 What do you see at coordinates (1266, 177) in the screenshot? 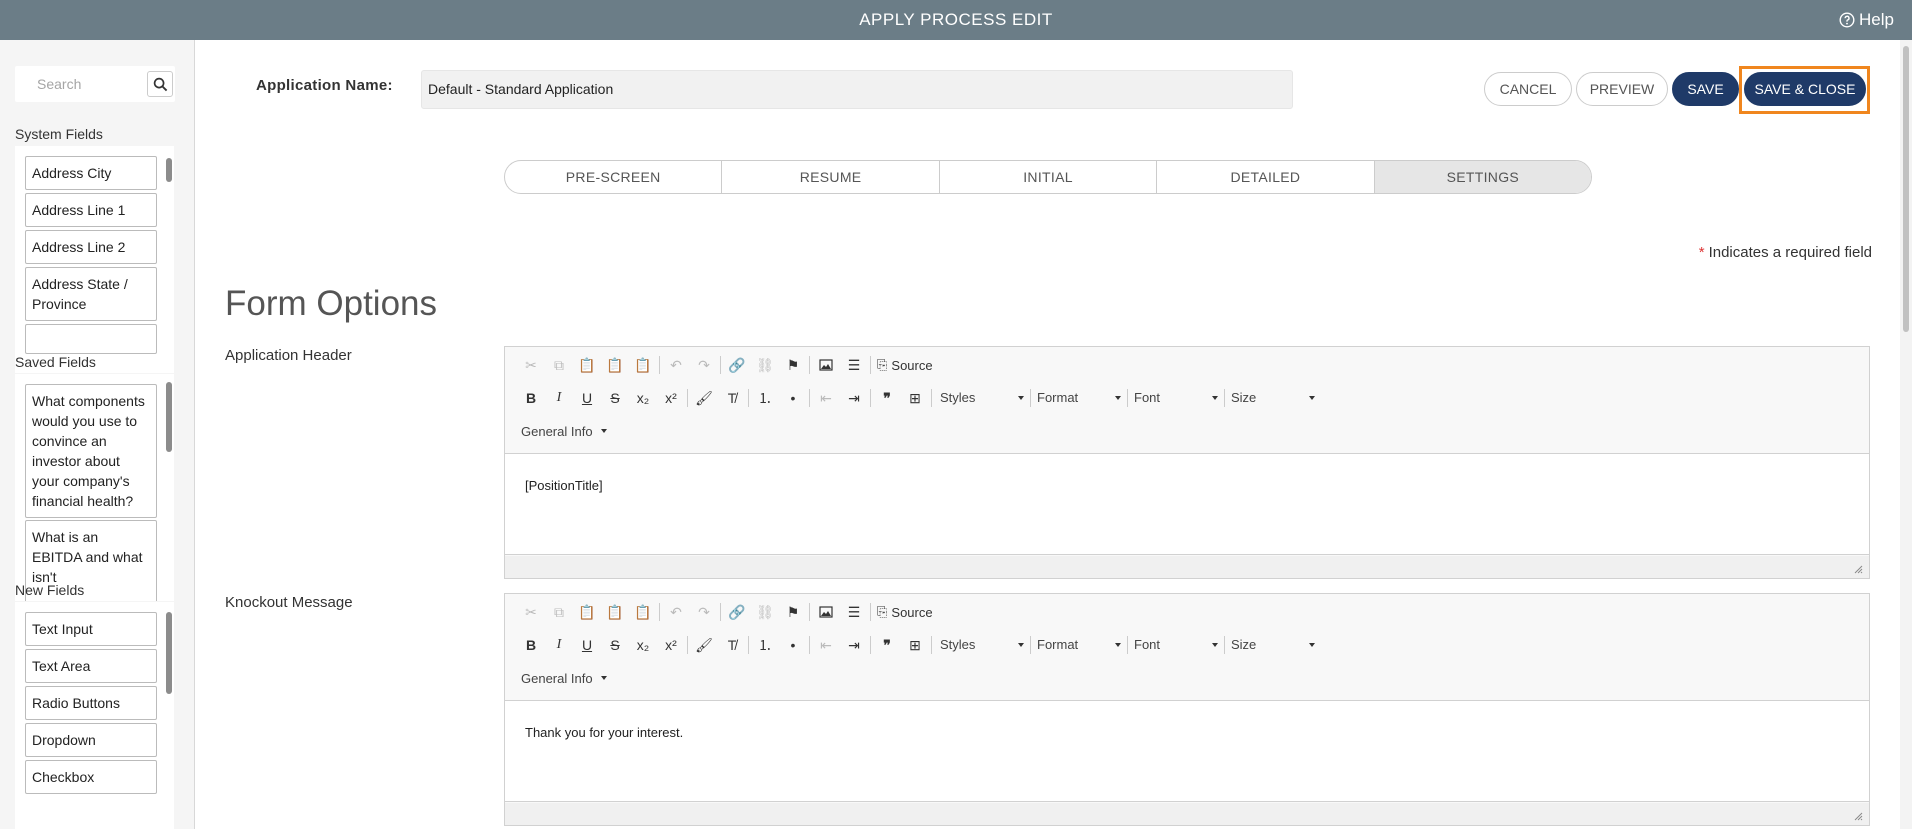
I see `tab-detailed: DETAILED` at bounding box center [1266, 177].